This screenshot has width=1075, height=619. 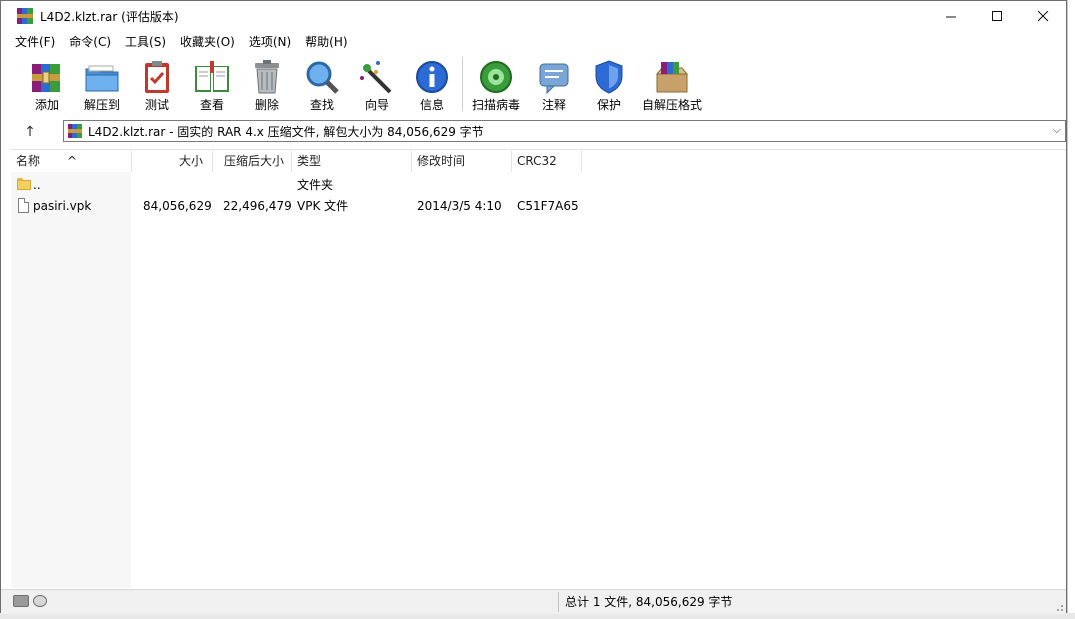 What do you see at coordinates (441, 161) in the screenshot?
I see `column-header-modified: 修改时间` at bounding box center [441, 161].